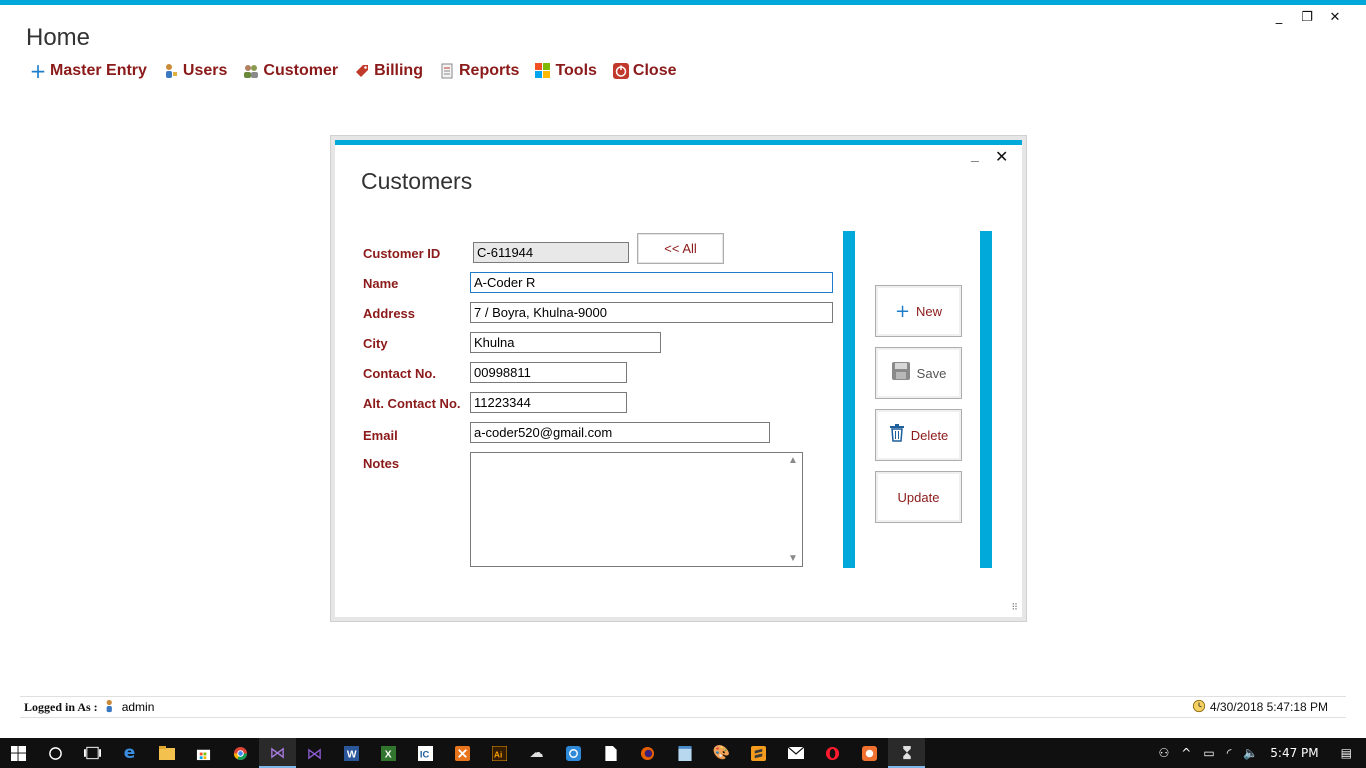  I want to click on email-label: Email, so click(380, 435).